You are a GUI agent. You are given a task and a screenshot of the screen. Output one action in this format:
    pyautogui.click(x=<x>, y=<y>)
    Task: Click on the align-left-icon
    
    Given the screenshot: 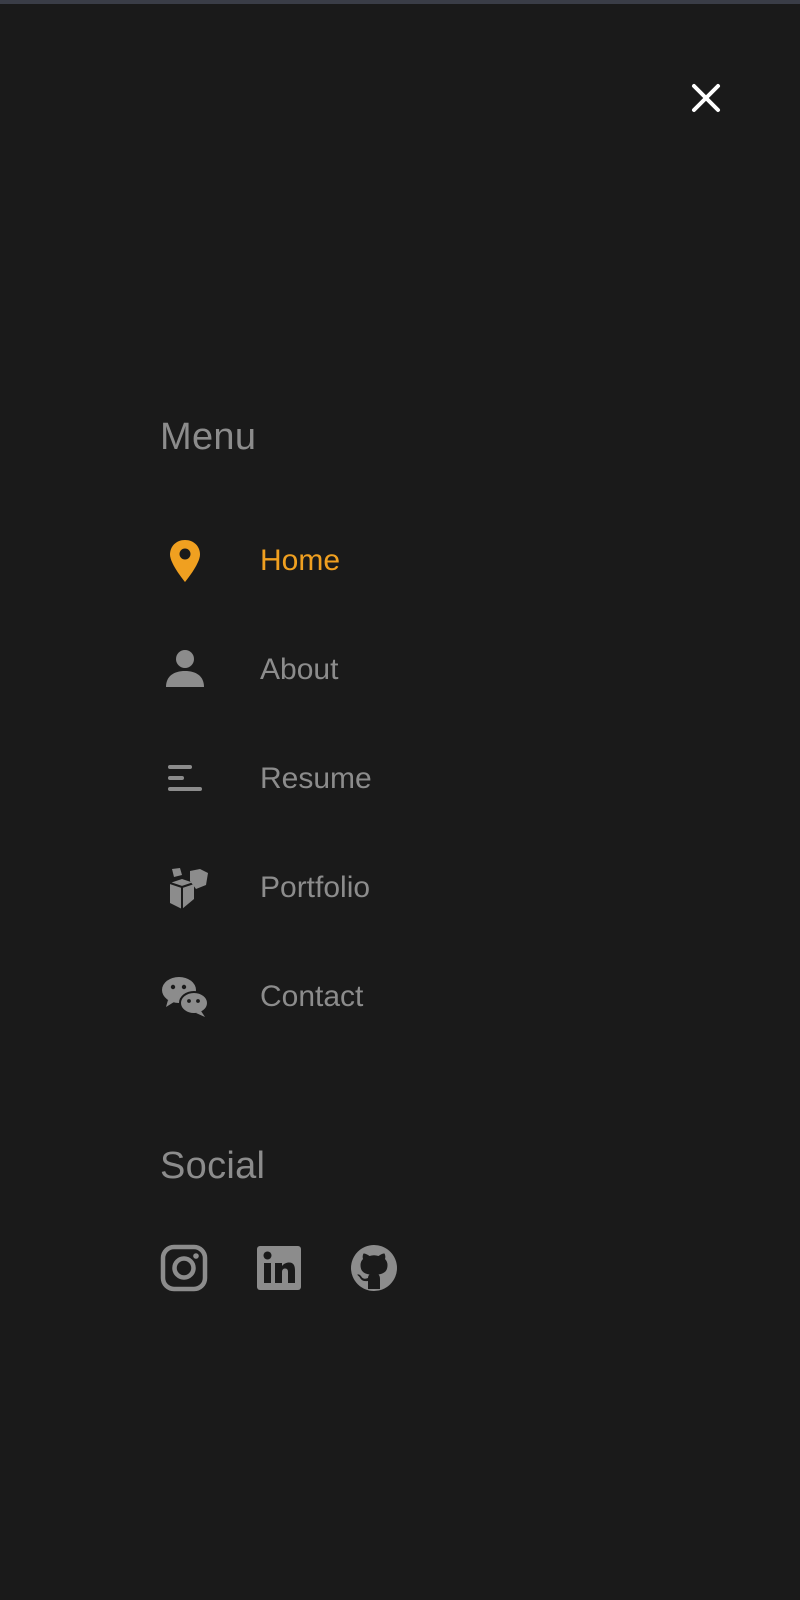 What is the action you would take?
    pyautogui.click(x=185, y=779)
    